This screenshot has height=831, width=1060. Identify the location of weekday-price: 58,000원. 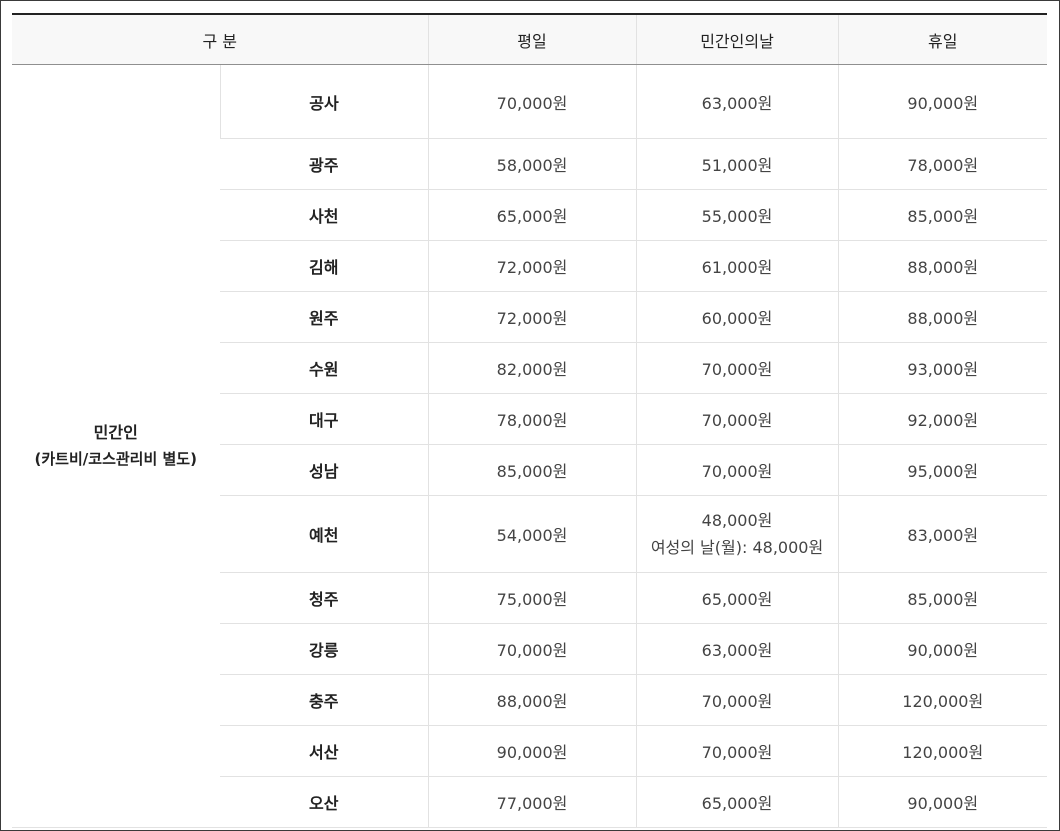
(531, 164).